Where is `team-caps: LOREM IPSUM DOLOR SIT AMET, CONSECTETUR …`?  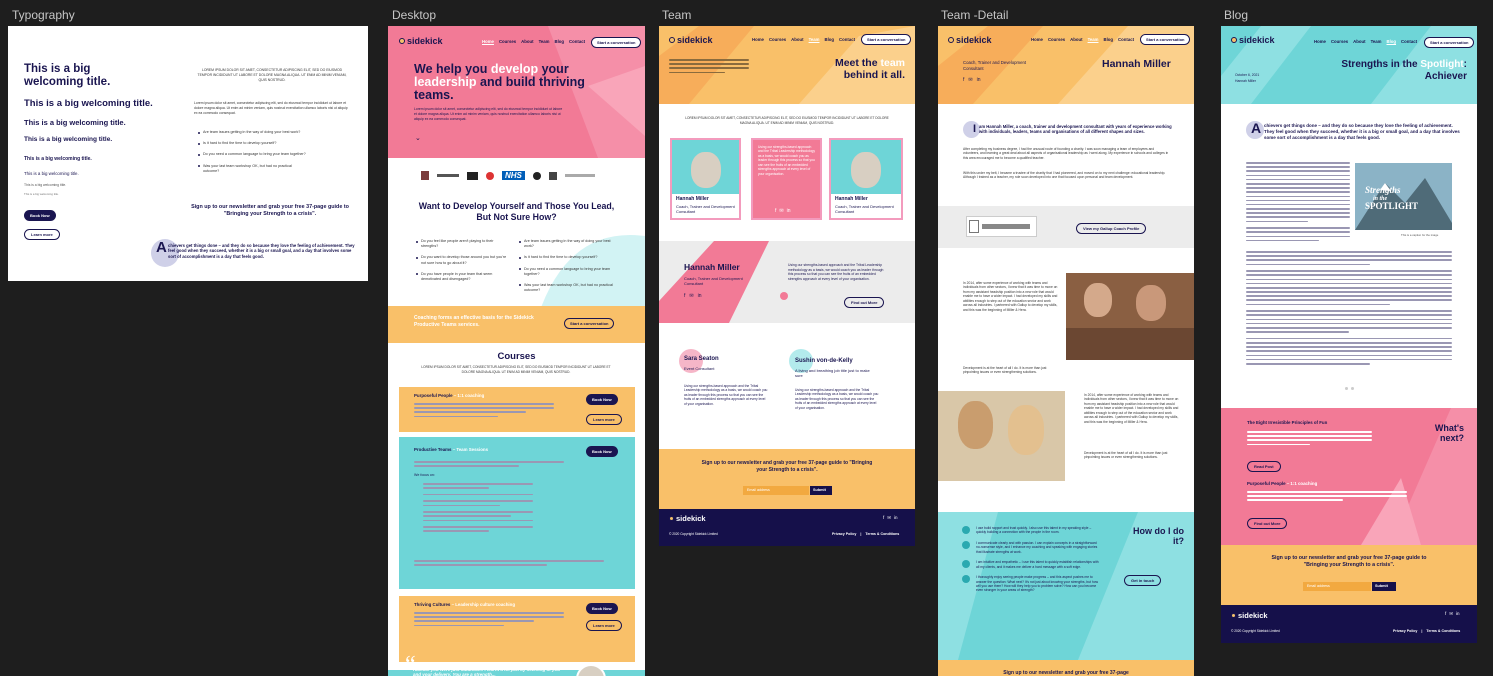
team-caps: LOREM IPSUM DOLOR SIT AMET, CONSECTETUR … is located at coordinates (787, 120).